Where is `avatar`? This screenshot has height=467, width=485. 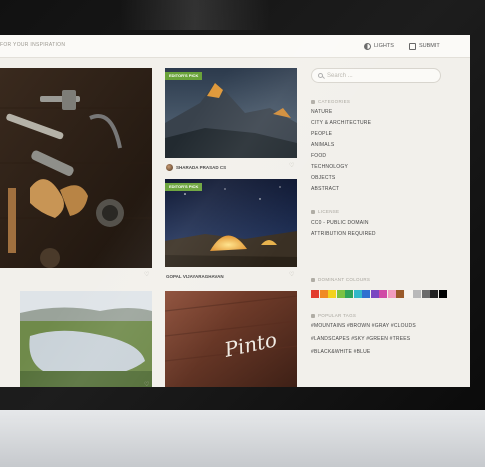 avatar is located at coordinates (169, 167).